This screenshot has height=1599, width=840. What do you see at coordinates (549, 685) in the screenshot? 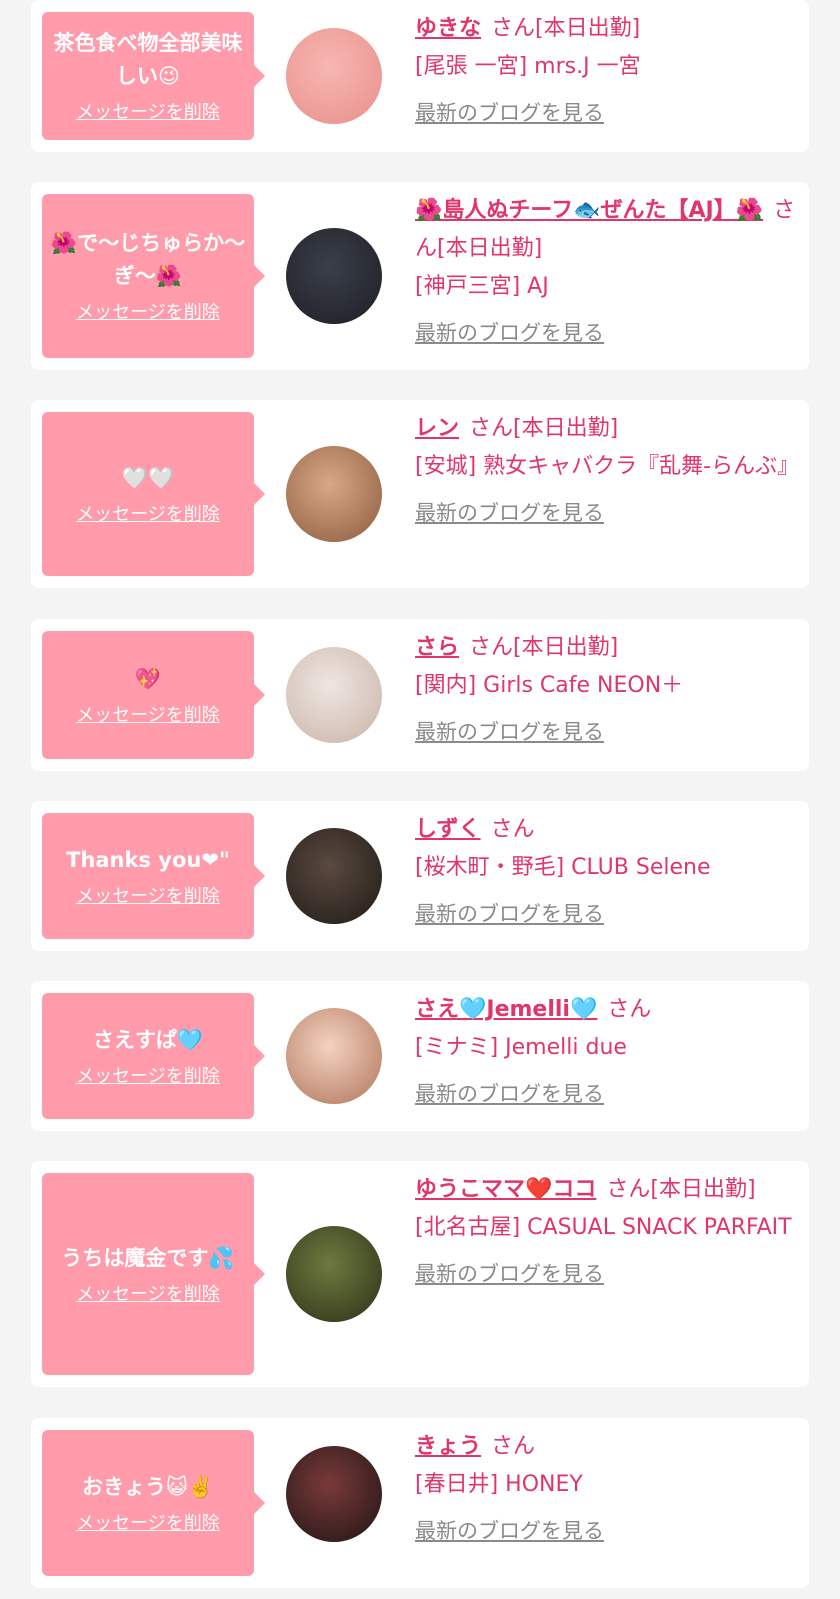
I see `shop-name: [関内] Girls Cafe NEON＋` at bounding box center [549, 685].